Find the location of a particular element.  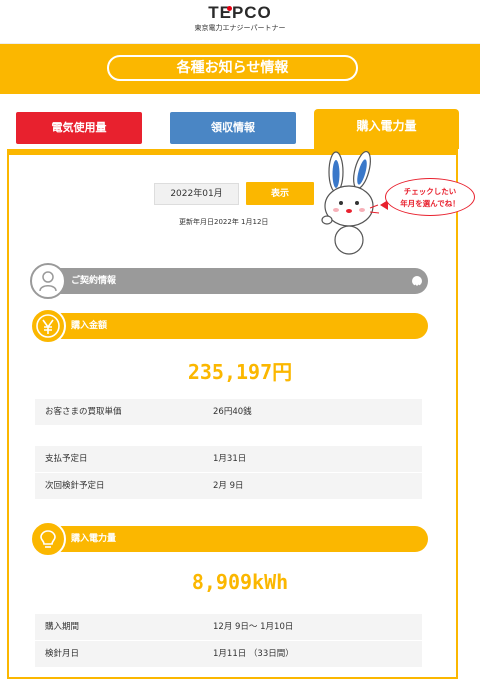

title-band: 各種お知らせ情報 is located at coordinates (240, 69).